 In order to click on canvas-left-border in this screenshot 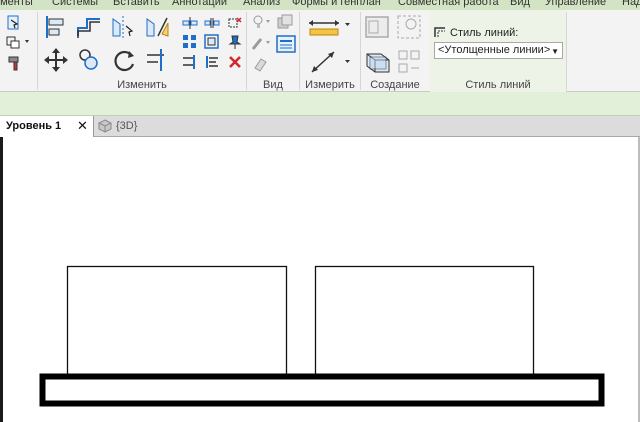, I will do `click(1, 279)`.